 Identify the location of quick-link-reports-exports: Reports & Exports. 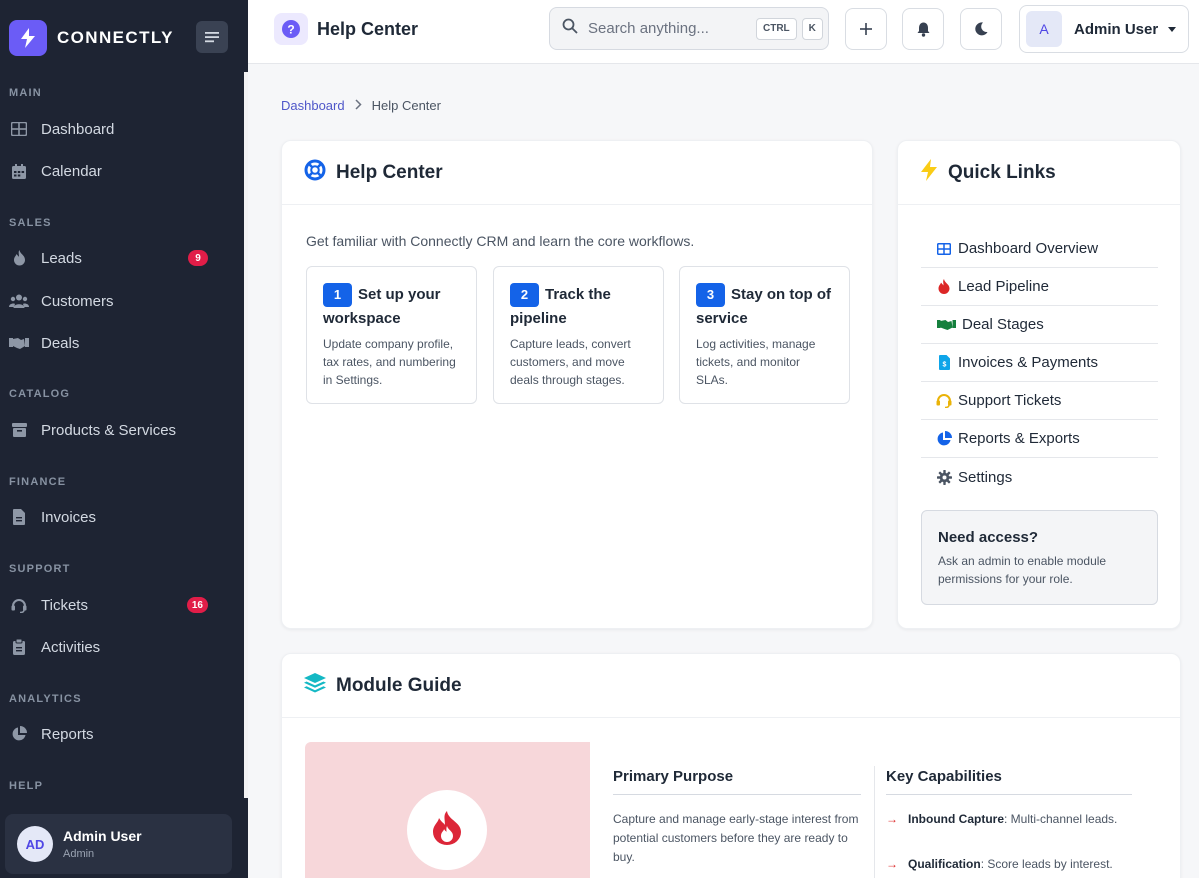
(1039, 439).